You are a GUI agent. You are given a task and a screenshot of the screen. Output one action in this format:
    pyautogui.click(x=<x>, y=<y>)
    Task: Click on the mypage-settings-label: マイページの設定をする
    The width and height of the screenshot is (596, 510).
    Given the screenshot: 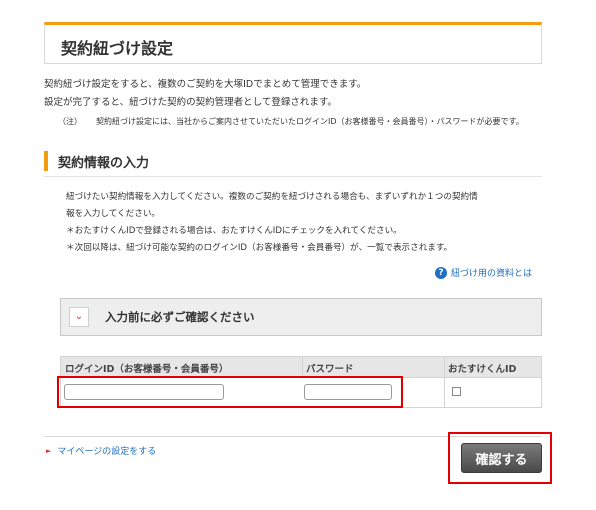 What is the action you would take?
    pyautogui.click(x=107, y=452)
    